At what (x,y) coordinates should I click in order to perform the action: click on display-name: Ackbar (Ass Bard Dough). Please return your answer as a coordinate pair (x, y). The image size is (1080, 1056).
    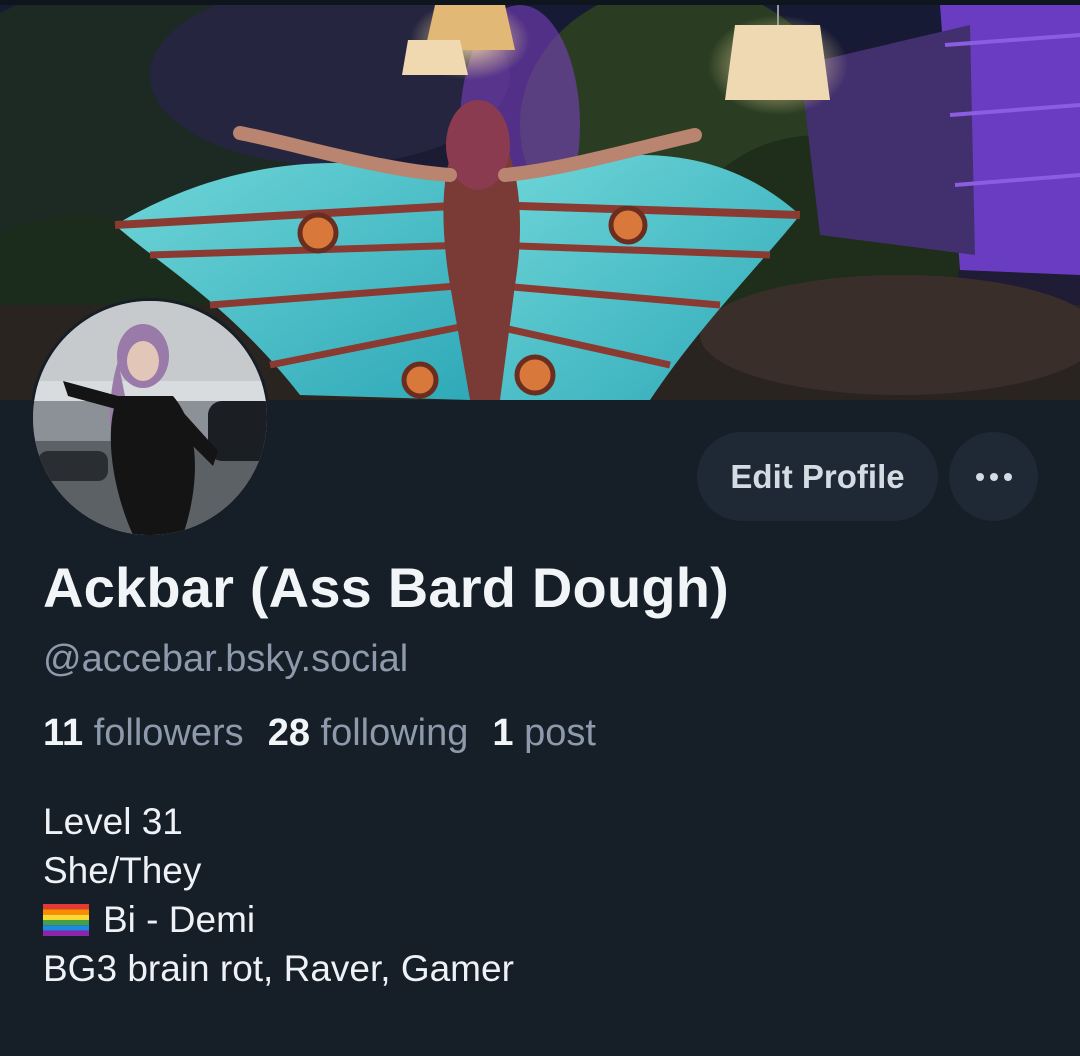
    Looking at the image, I should click on (386, 587).